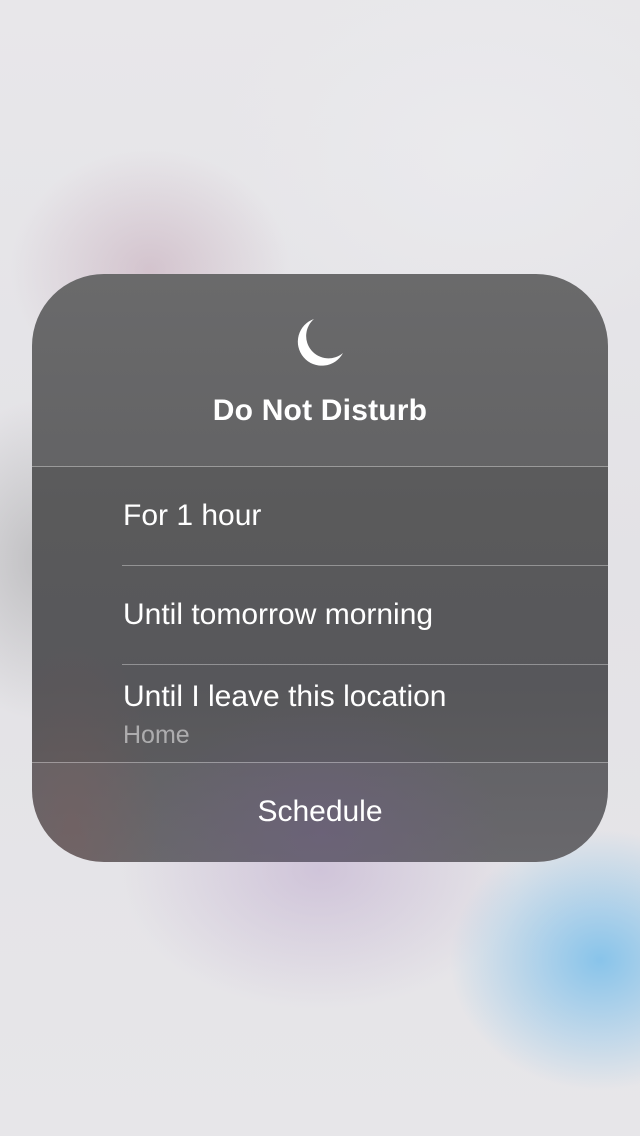 Image resolution: width=640 pixels, height=1136 pixels. Describe the element at coordinates (192, 515) in the screenshot. I see `option-label: For 1 hour` at that location.